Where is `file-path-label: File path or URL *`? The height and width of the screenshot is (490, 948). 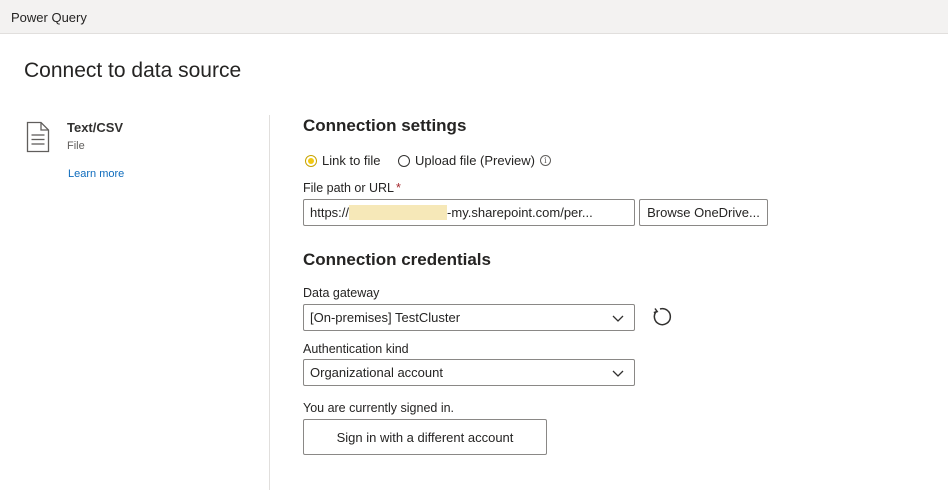 file-path-label: File path or URL * is located at coordinates (352, 188).